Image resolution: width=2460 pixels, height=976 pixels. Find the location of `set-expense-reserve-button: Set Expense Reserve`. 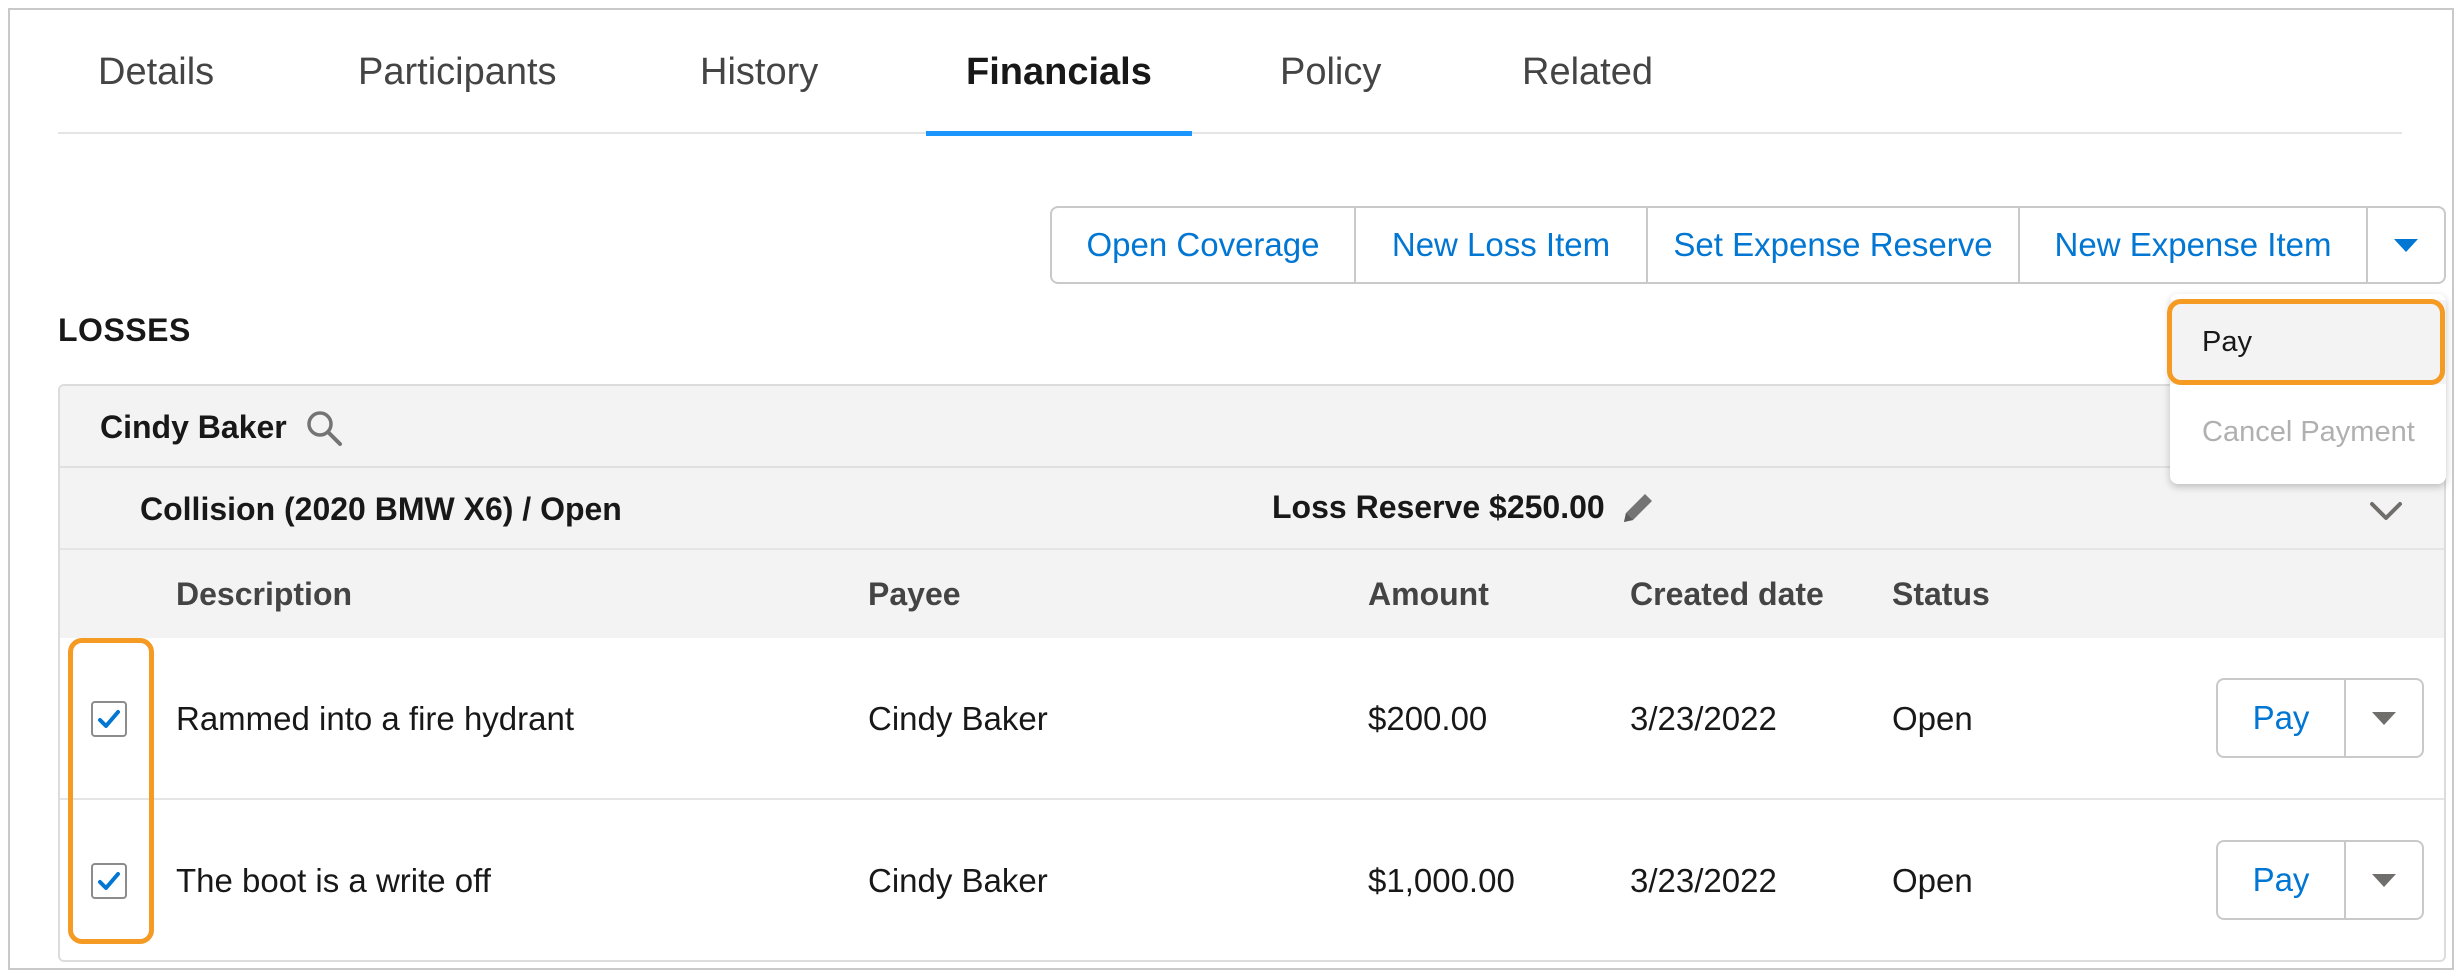

set-expense-reserve-button: Set Expense Reserve is located at coordinates (1834, 245).